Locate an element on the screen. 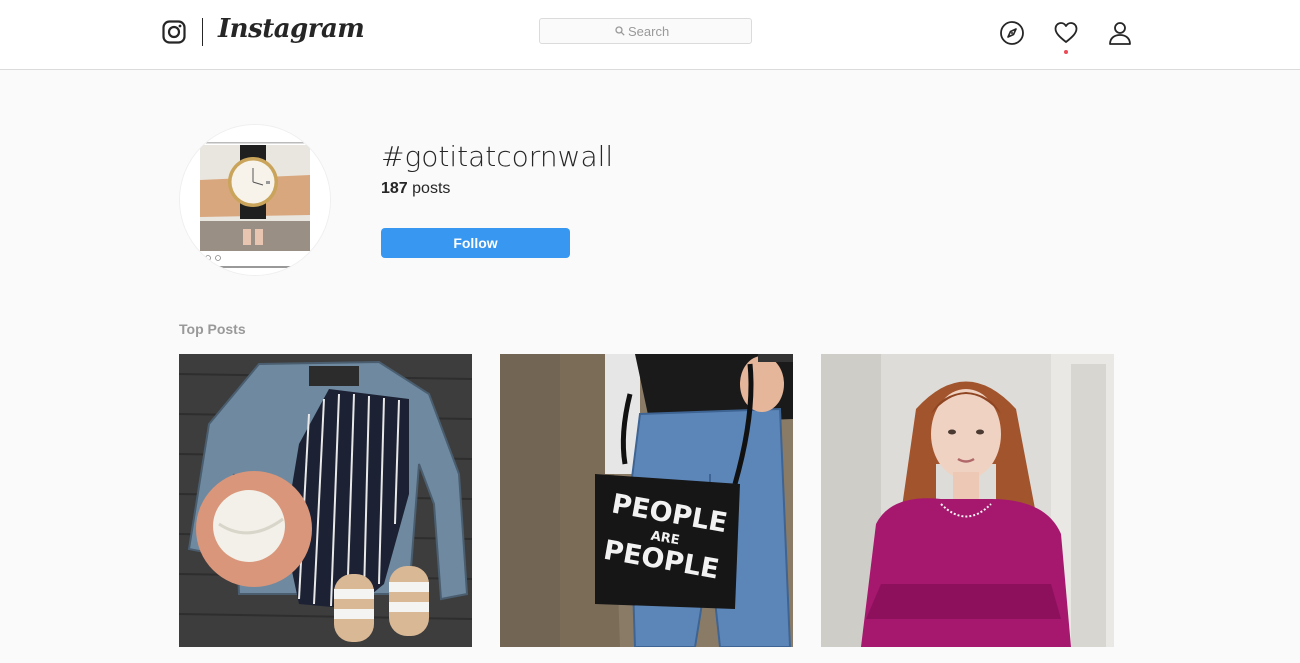 Image resolution: width=1300 pixels, height=663 pixels. posts-count: 187 is located at coordinates (394, 188).